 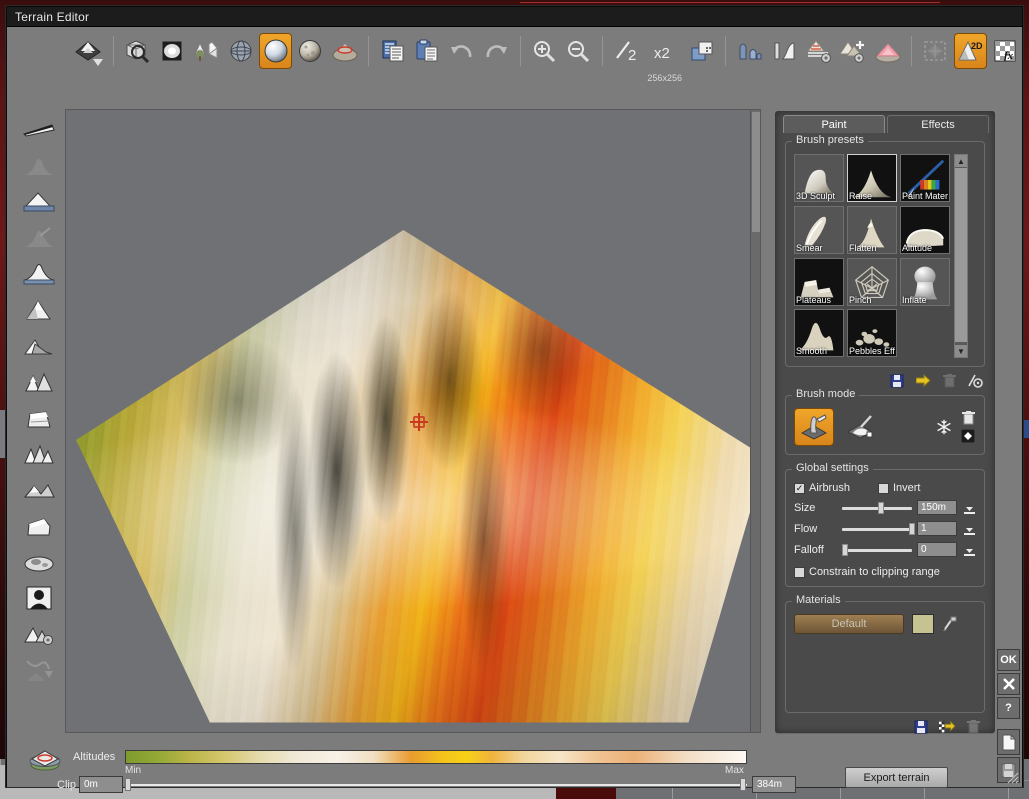 I want to click on preset-pinch: Pinch, so click(x=872, y=281).